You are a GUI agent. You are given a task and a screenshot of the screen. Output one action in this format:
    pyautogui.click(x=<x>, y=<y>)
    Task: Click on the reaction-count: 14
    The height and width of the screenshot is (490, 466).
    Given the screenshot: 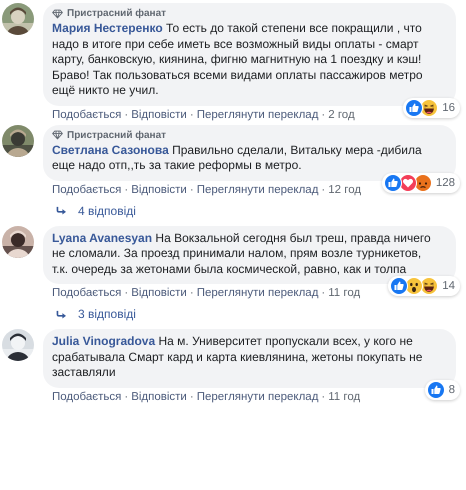 What is the action you would take?
    pyautogui.click(x=448, y=286)
    